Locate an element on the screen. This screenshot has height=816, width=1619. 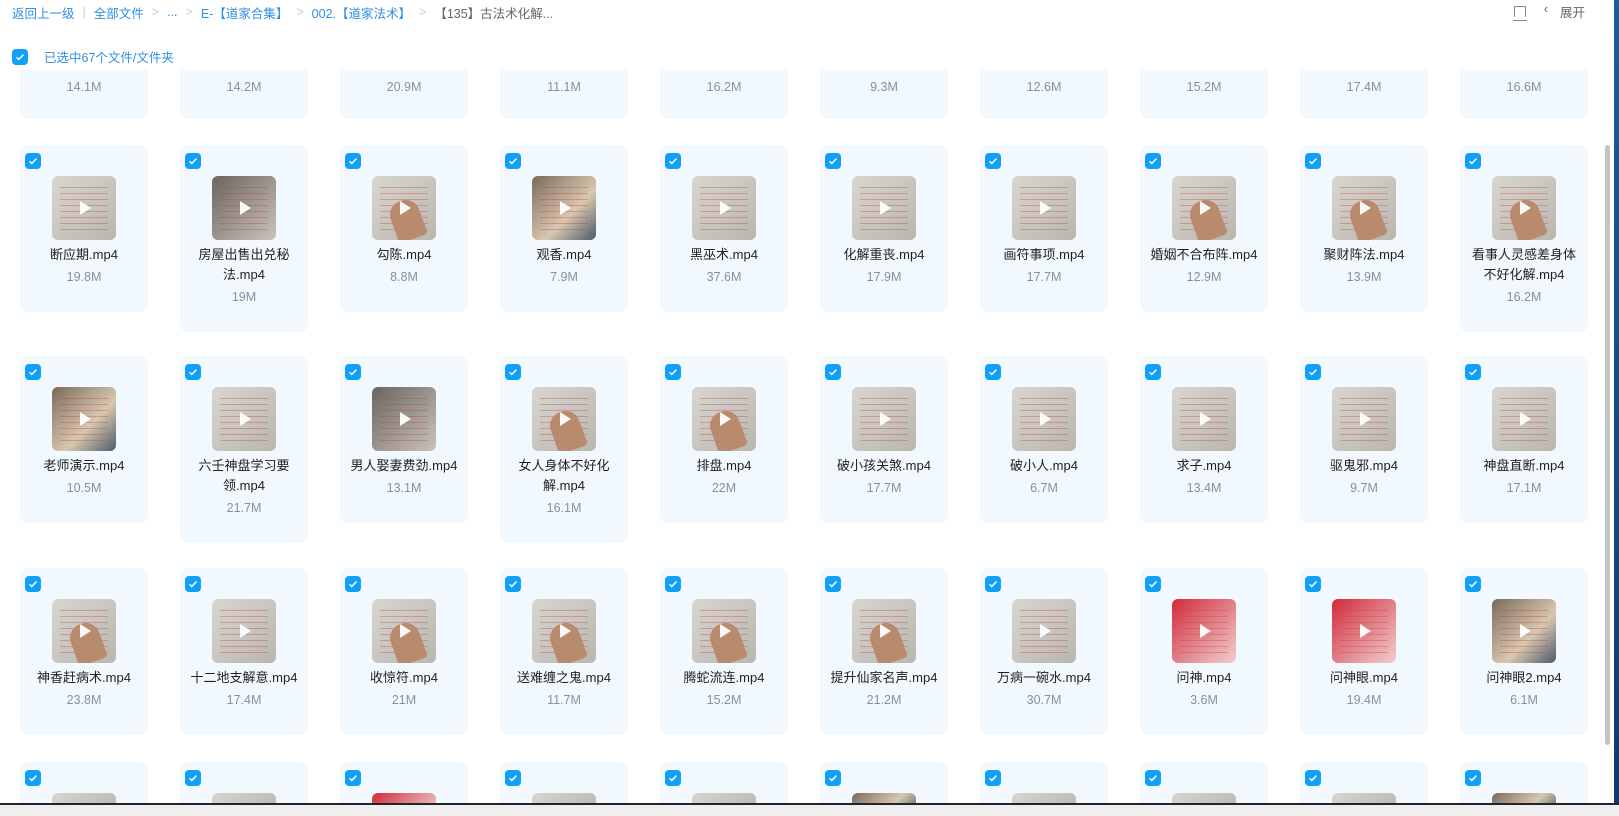
file-name: 观香.mp4 is located at coordinates (564, 255).